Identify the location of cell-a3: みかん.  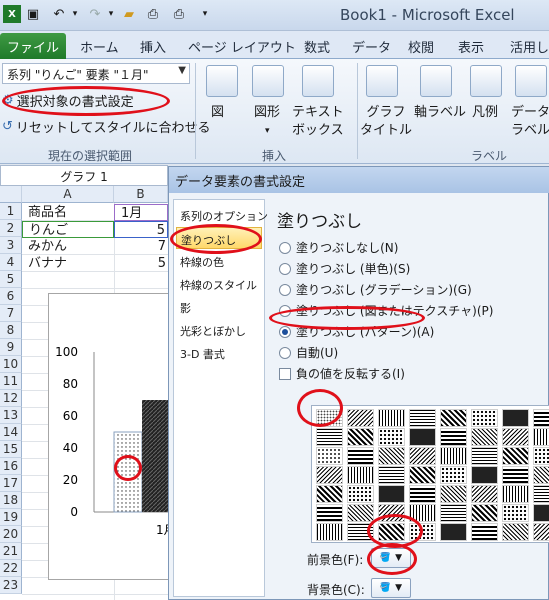
(68, 246).